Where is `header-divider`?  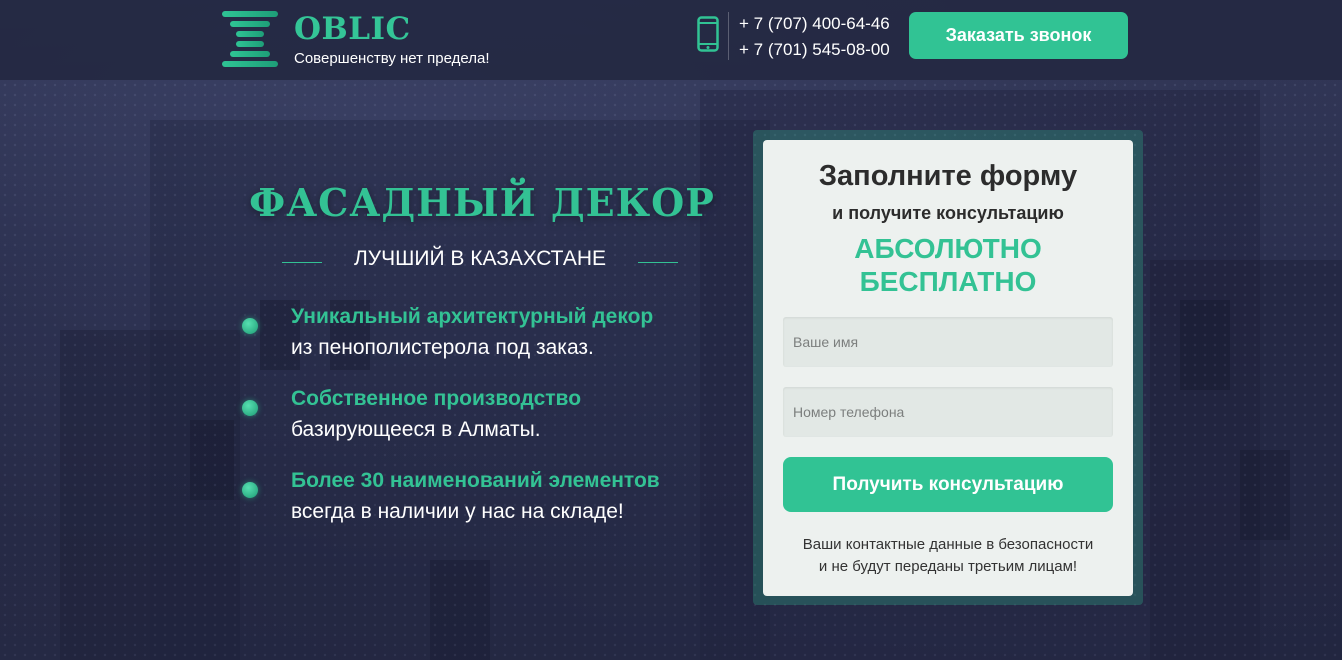 header-divider is located at coordinates (728, 36).